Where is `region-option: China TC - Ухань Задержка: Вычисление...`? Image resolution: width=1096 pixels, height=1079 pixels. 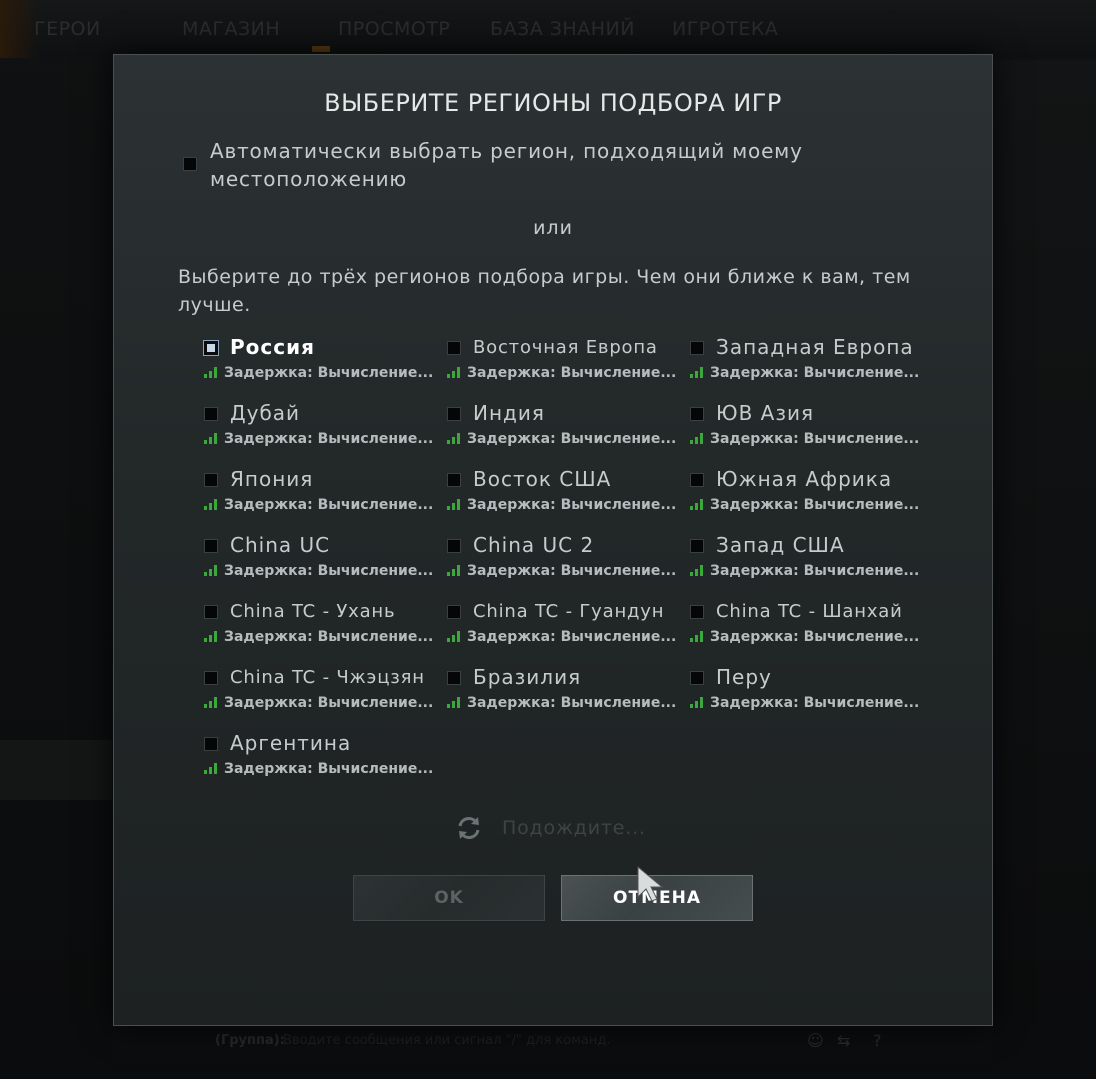
region-option: China TC - Ухань Задержка: Вычисление... is located at coordinates (317, 629).